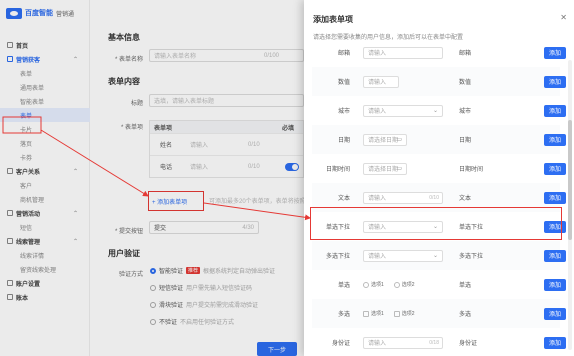 Image resolution: width=574 pixels, height=356 pixels. Describe the element at coordinates (277, 349) in the screenshot. I see `next-button: 下一步` at that location.